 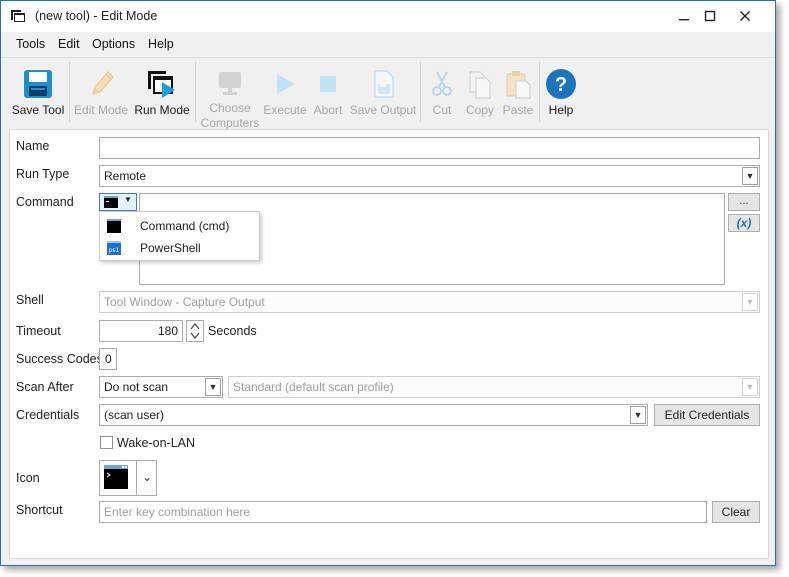 I want to click on insert-variable-button: (x), so click(x=744, y=223).